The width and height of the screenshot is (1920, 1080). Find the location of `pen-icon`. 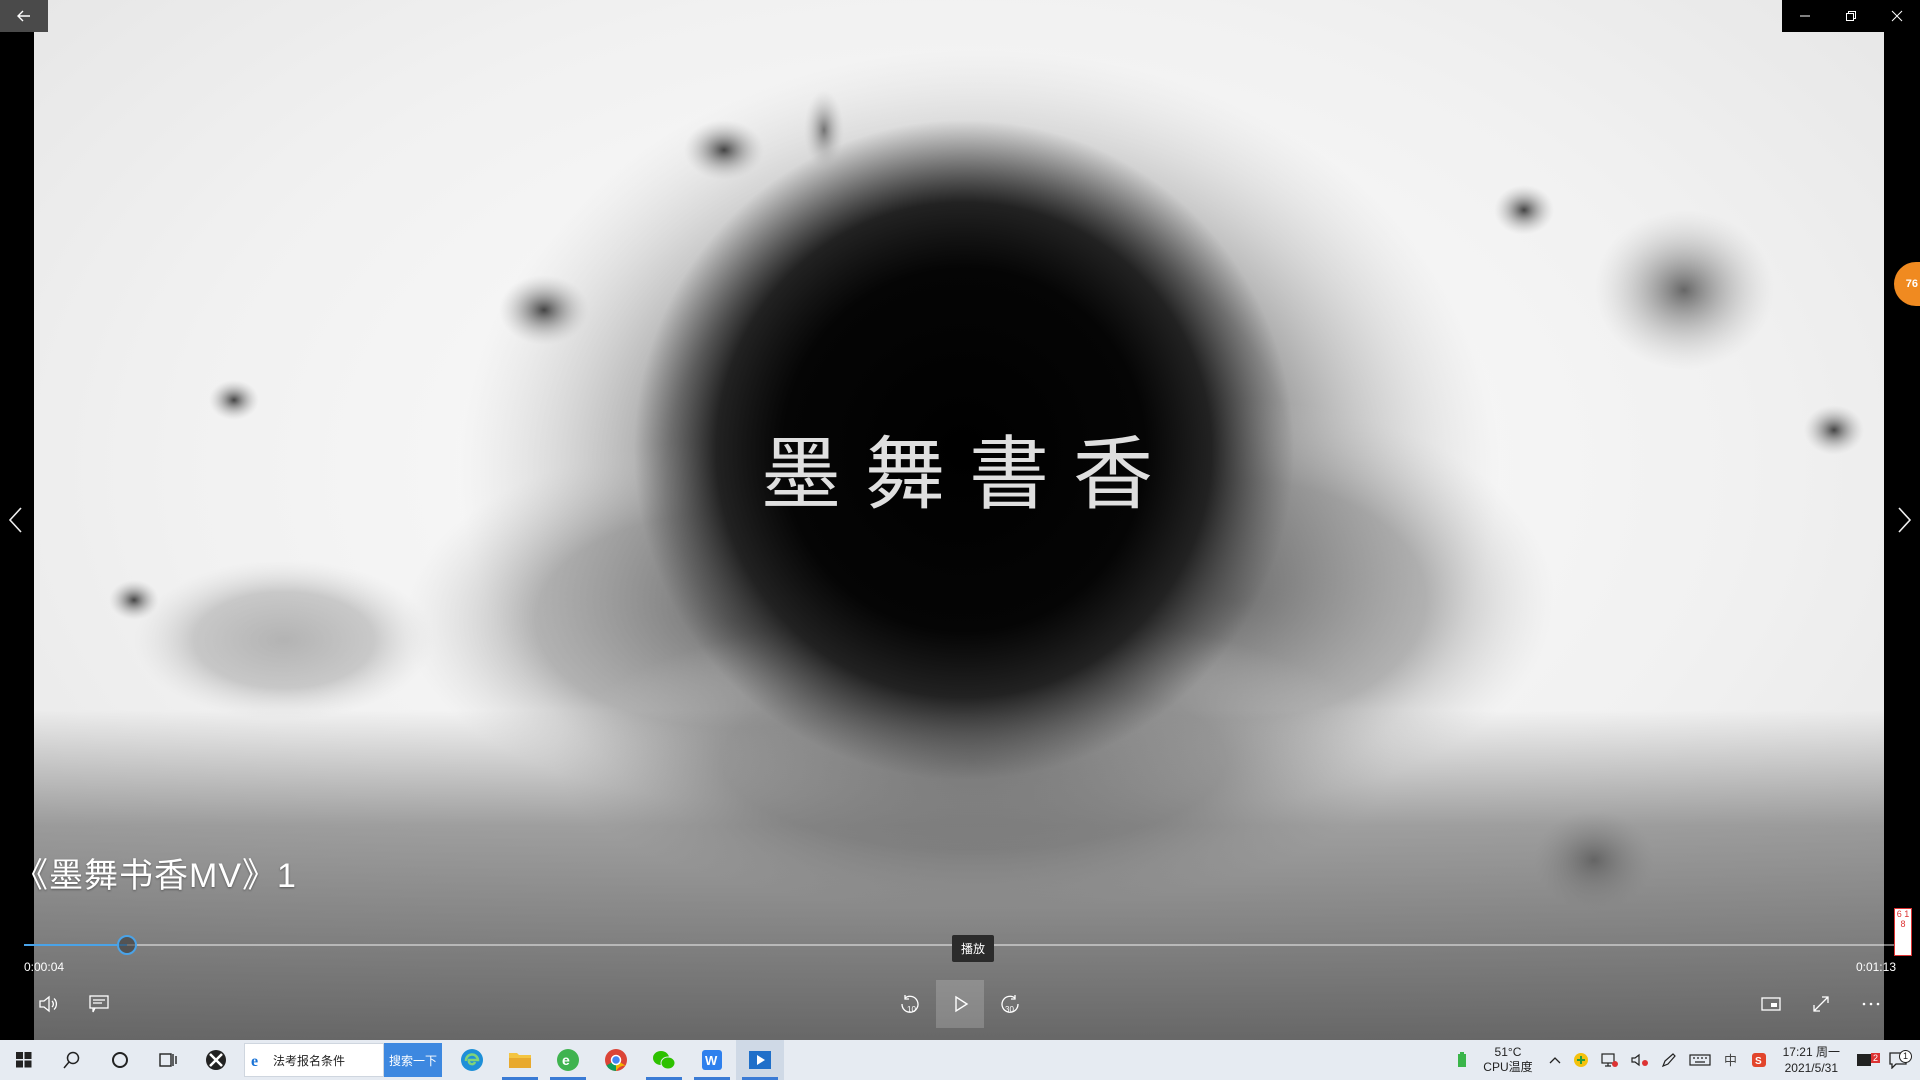

pen-icon is located at coordinates (1668, 1060).